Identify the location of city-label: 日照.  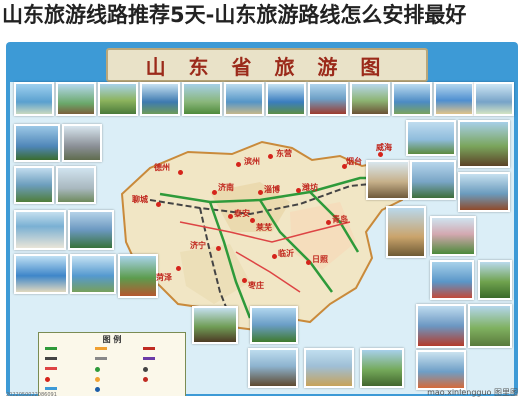
(320, 259).